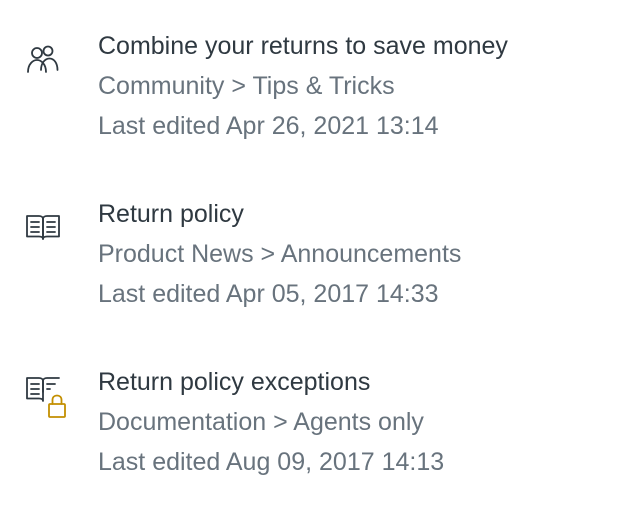  I want to click on result-last-edited: Last edited Apr 05, 2017 14:33, so click(268, 294).